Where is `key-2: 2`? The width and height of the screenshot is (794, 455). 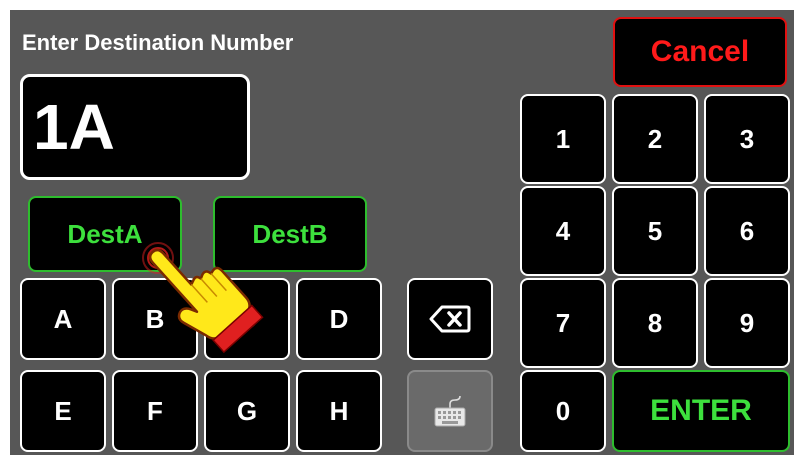 key-2: 2 is located at coordinates (655, 139).